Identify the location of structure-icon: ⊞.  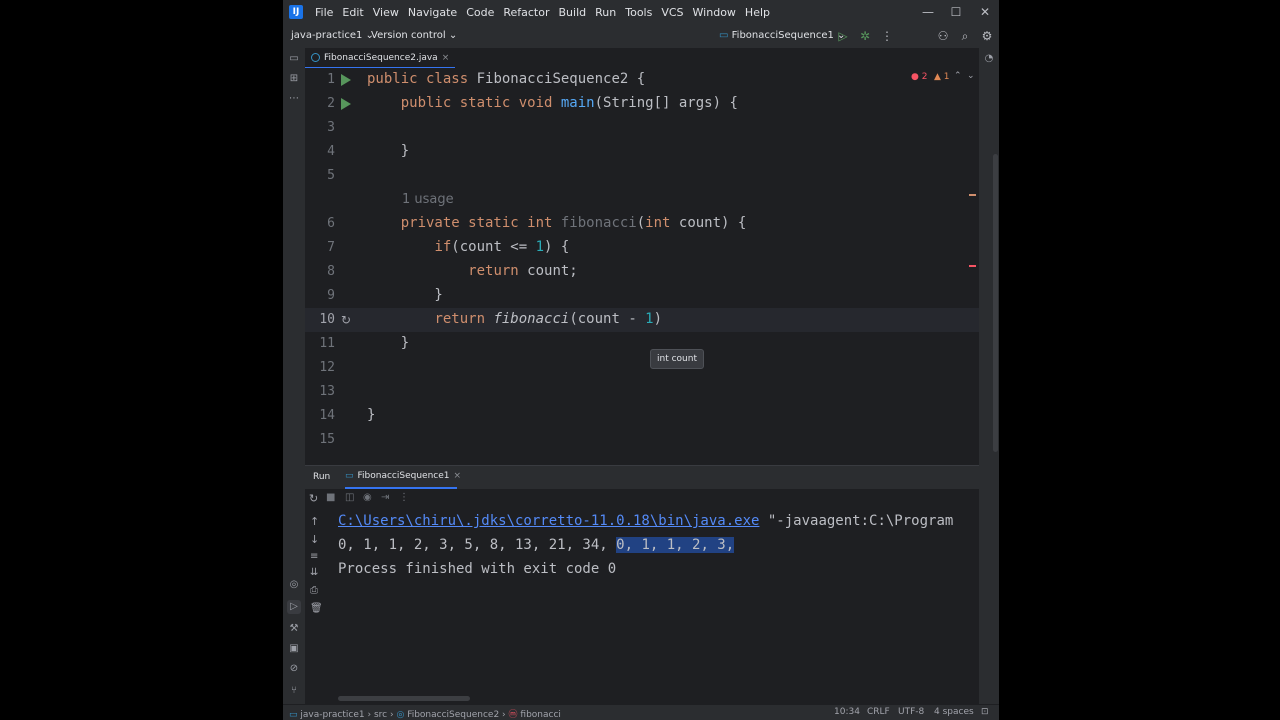
(294, 79).